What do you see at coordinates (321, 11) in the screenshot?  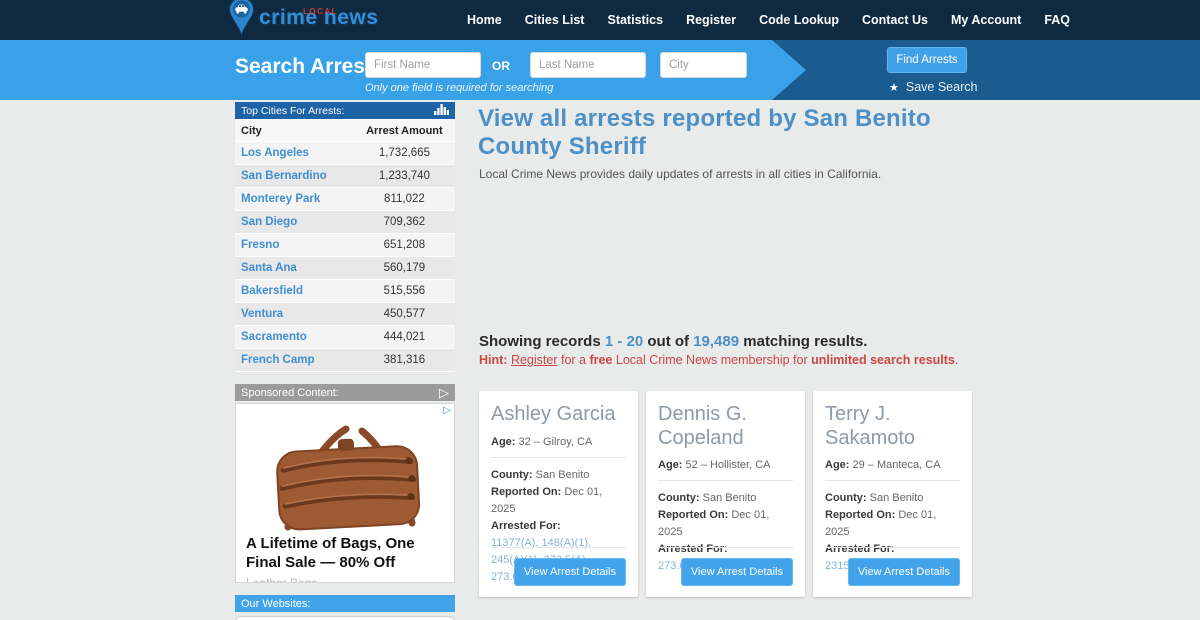 I see `logo-local-text: LOCAL` at bounding box center [321, 11].